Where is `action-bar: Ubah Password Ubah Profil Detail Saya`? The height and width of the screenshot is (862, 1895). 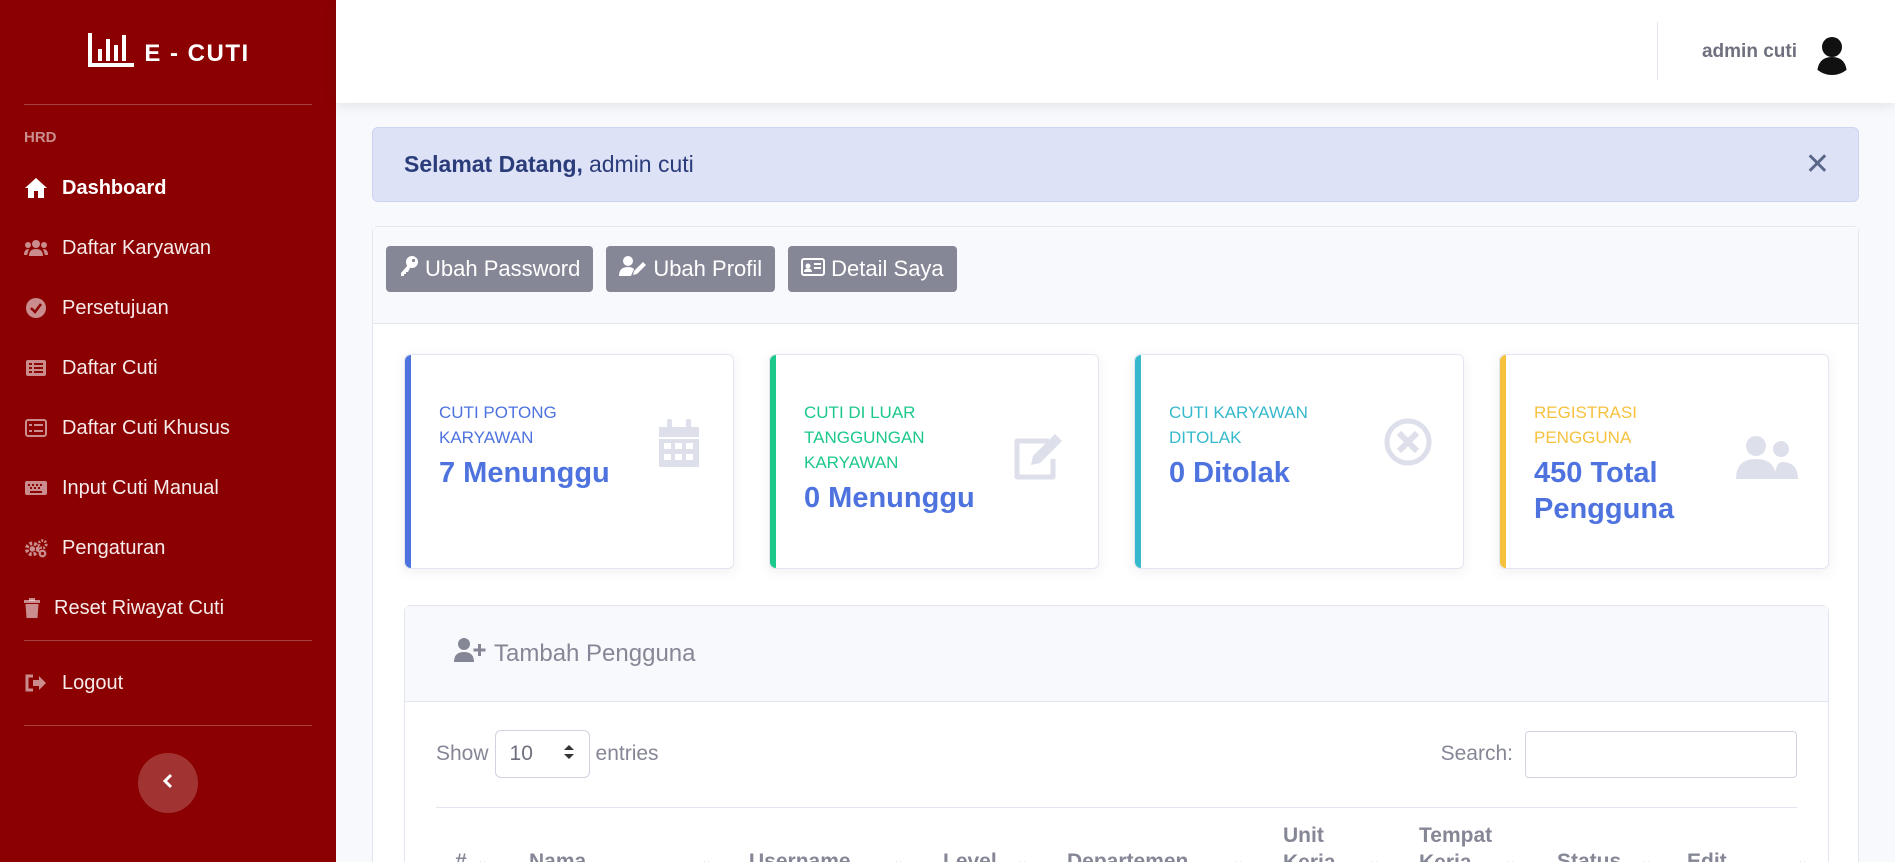
action-bar: Ubah Password Ubah Profil Detail Saya is located at coordinates (1115, 275).